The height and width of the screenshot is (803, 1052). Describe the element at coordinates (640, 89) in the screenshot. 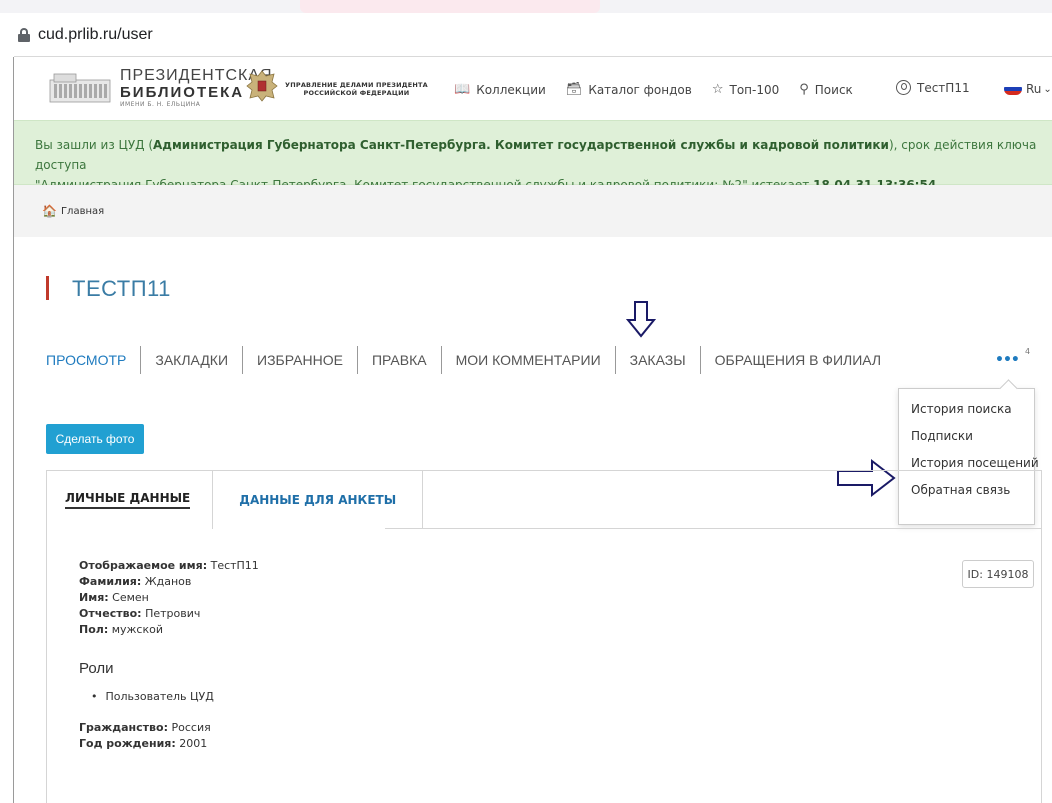

I see `nav-catalog-label: Каталог фондов` at that location.